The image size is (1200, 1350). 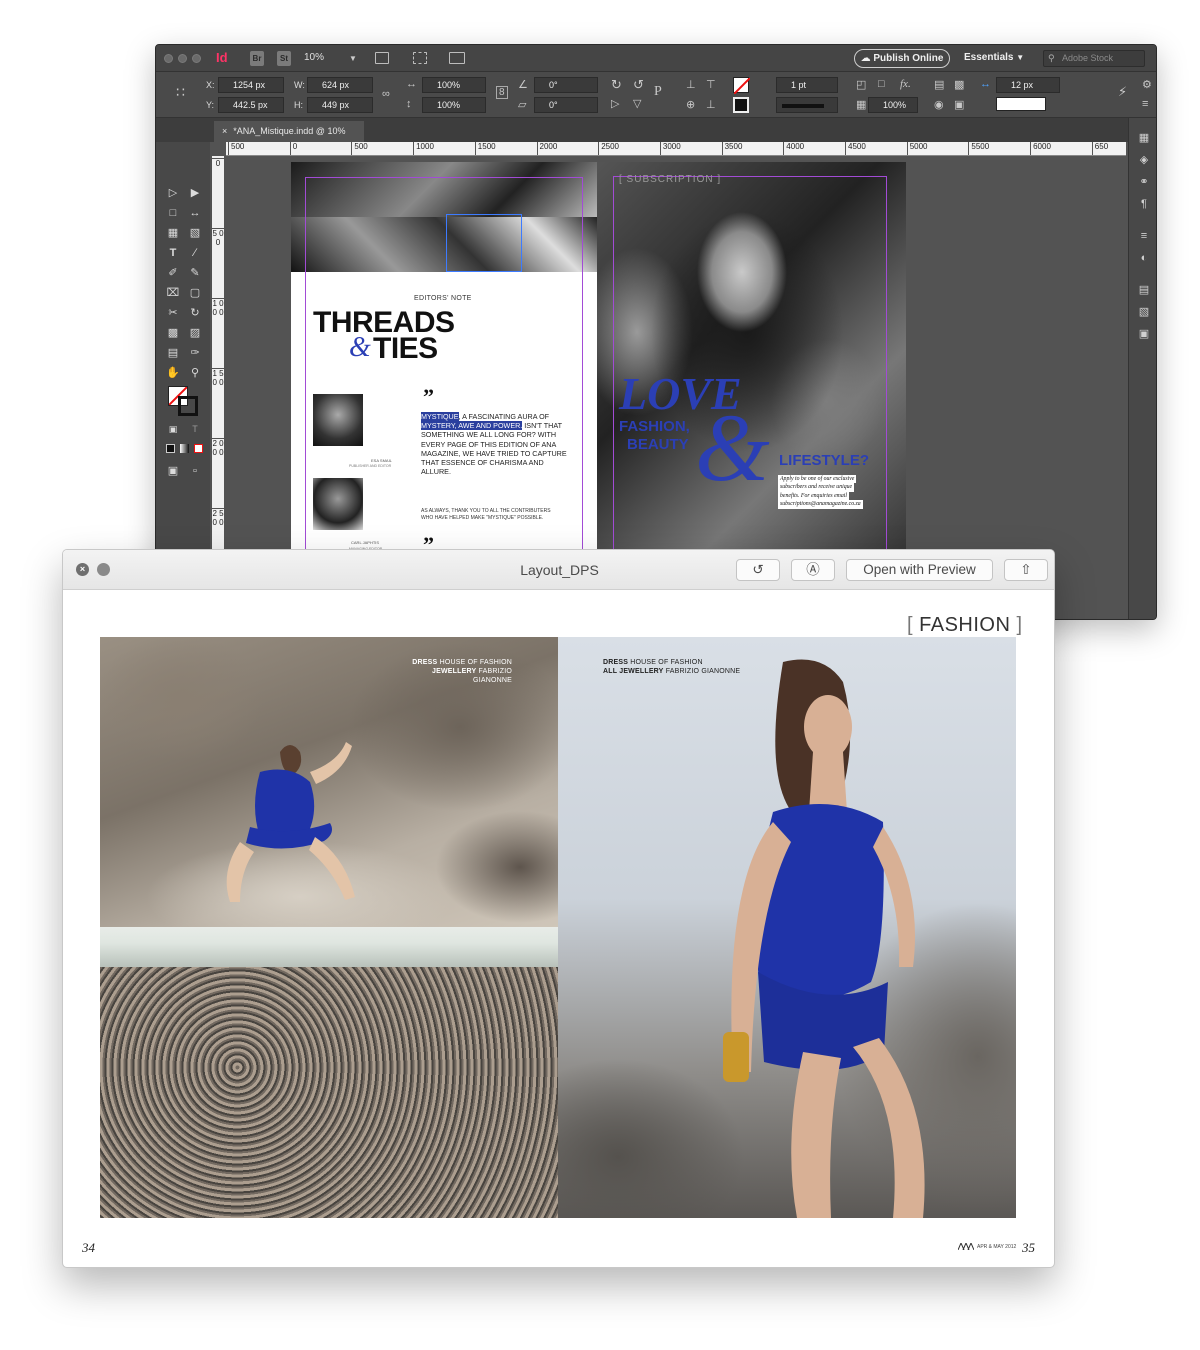 I want to click on apply-gradient-icon, so click(x=184, y=448).